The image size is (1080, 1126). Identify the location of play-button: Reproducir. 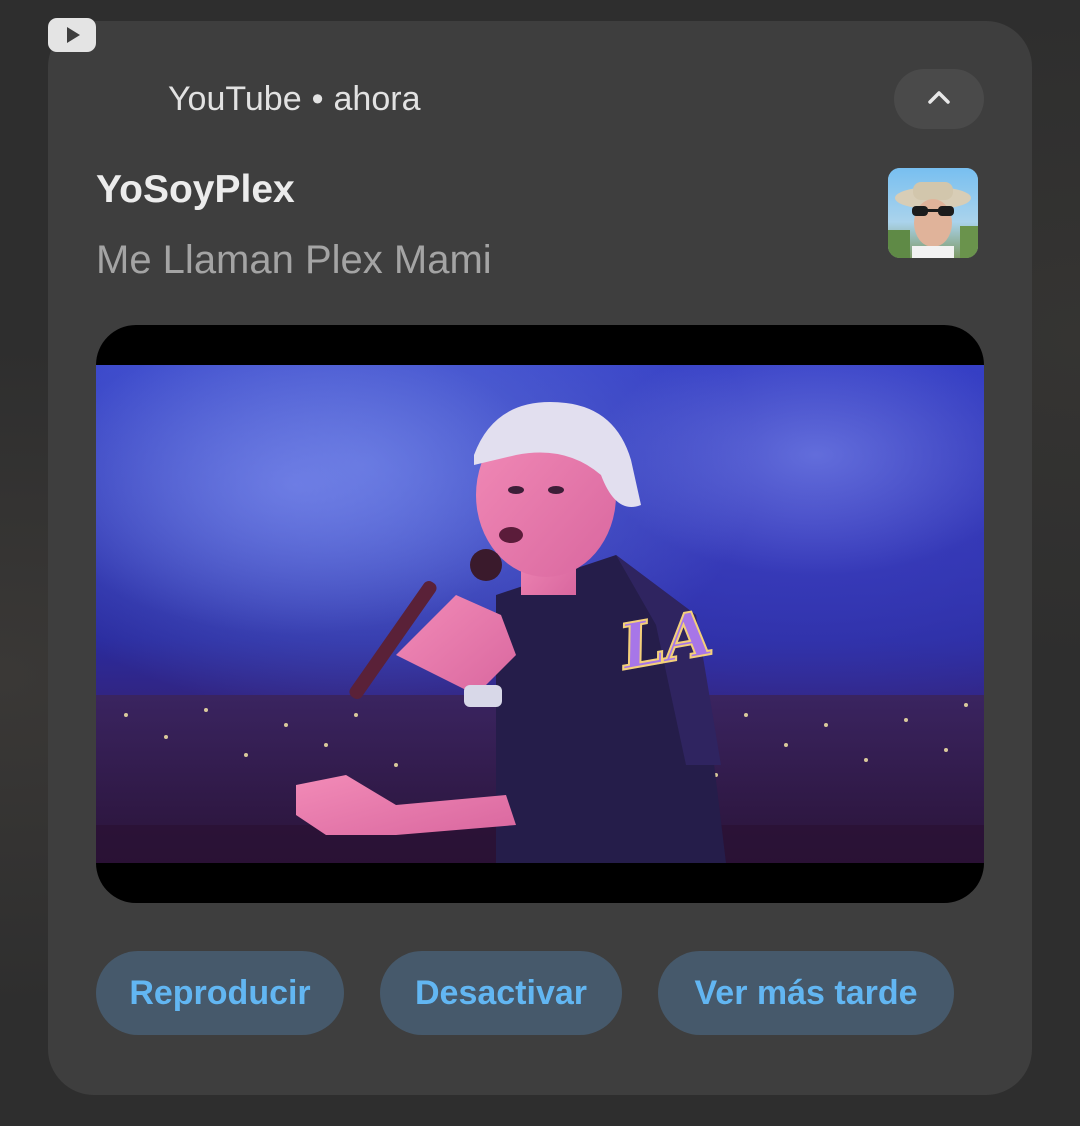
(220, 993).